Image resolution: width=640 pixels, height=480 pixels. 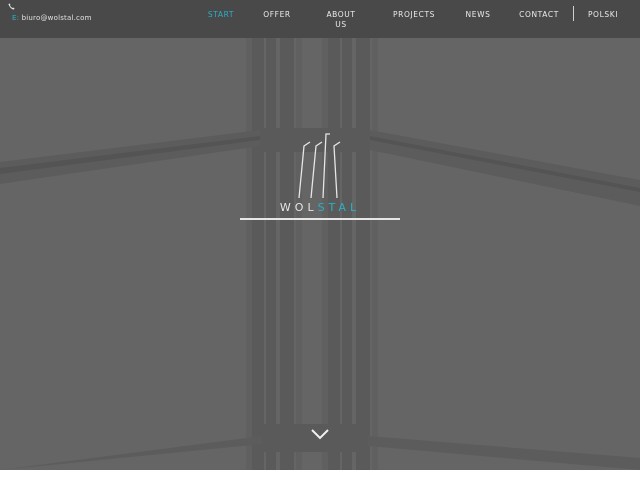 What do you see at coordinates (319, 165) in the screenshot?
I see `logo-mark-icon` at bounding box center [319, 165].